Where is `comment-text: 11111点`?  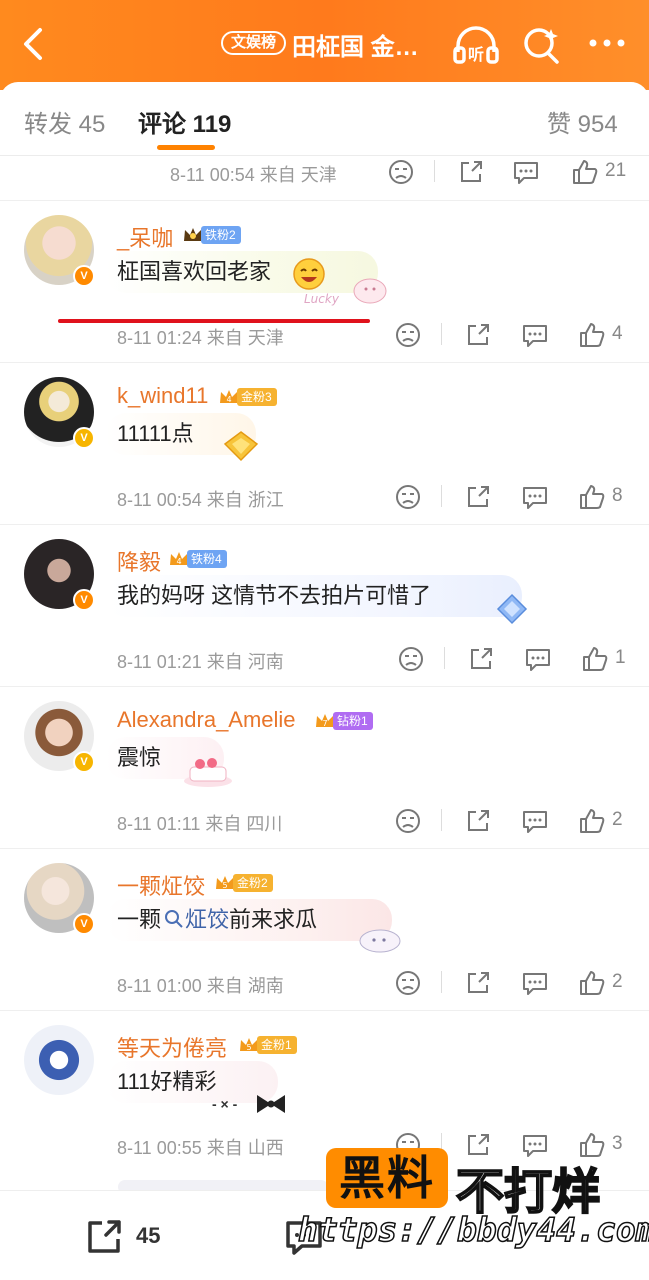
comment-text: 11111点 is located at coordinates (155, 433).